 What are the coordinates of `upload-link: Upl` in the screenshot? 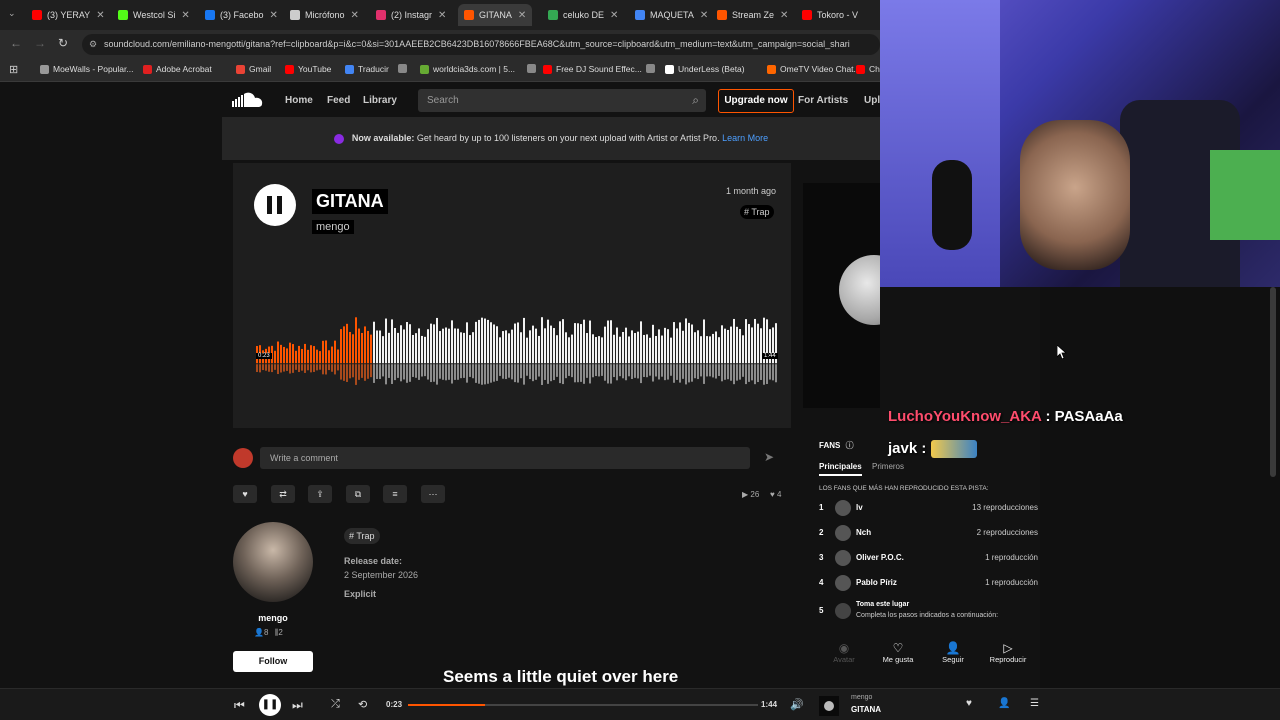 It's located at (872, 100).